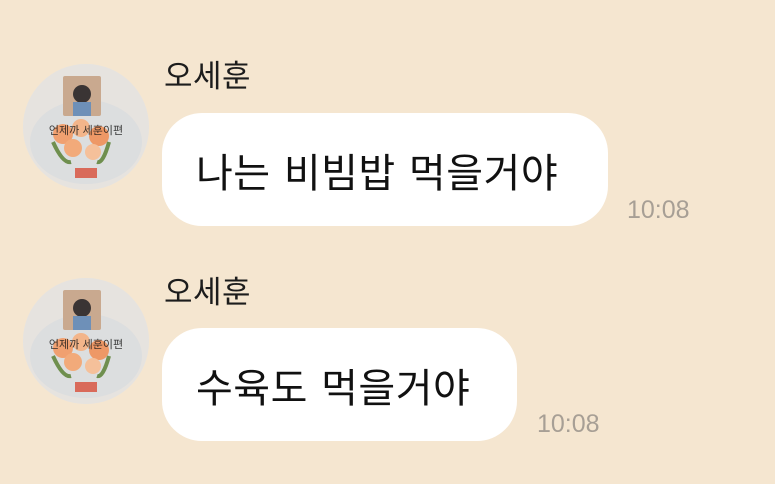  What do you see at coordinates (339, 384) in the screenshot?
I see `message-bubble: 수육도 먹을거야` at bounding box center [339, 384].